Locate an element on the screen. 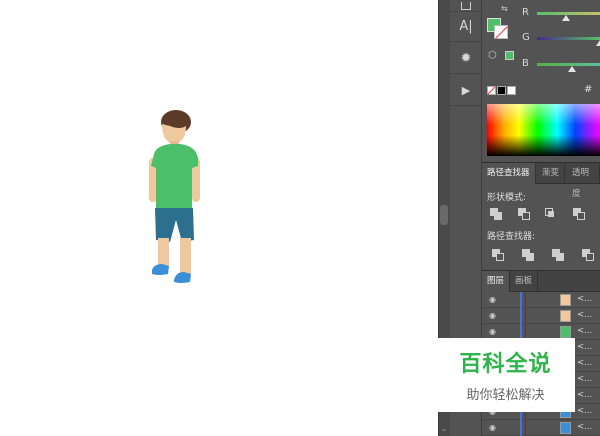 The height and width of the screenshot is (436, 600). white-swatch is located at coordinates (511, 90).